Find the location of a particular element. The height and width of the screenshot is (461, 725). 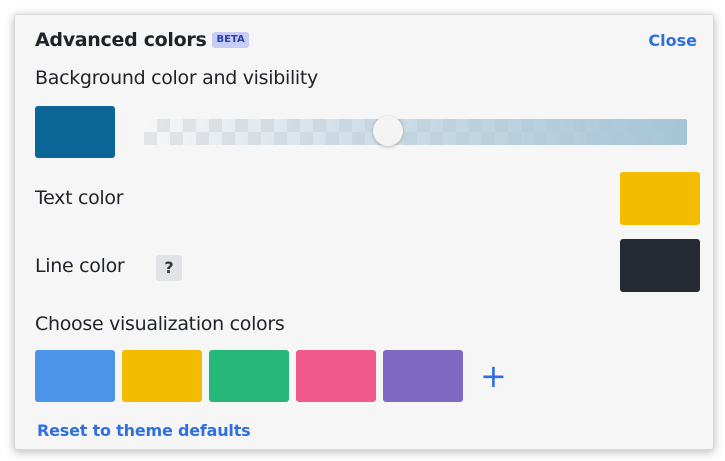

line-color-help-icon: ? is located at coordinates (169, 268).